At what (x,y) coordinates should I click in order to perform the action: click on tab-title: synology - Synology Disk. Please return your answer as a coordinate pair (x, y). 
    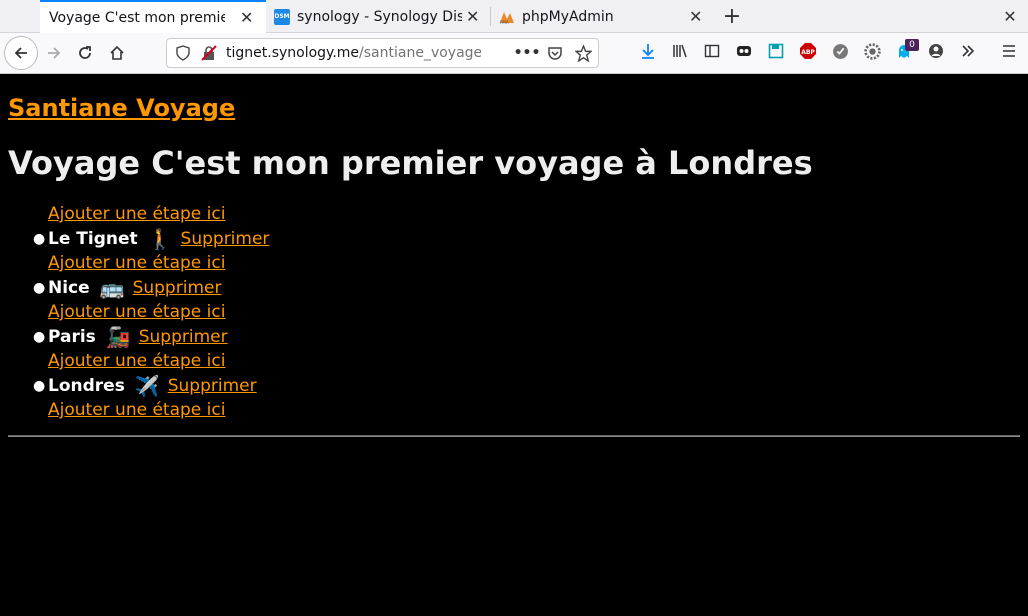
    Looking at the image, I should click on (379, 16).